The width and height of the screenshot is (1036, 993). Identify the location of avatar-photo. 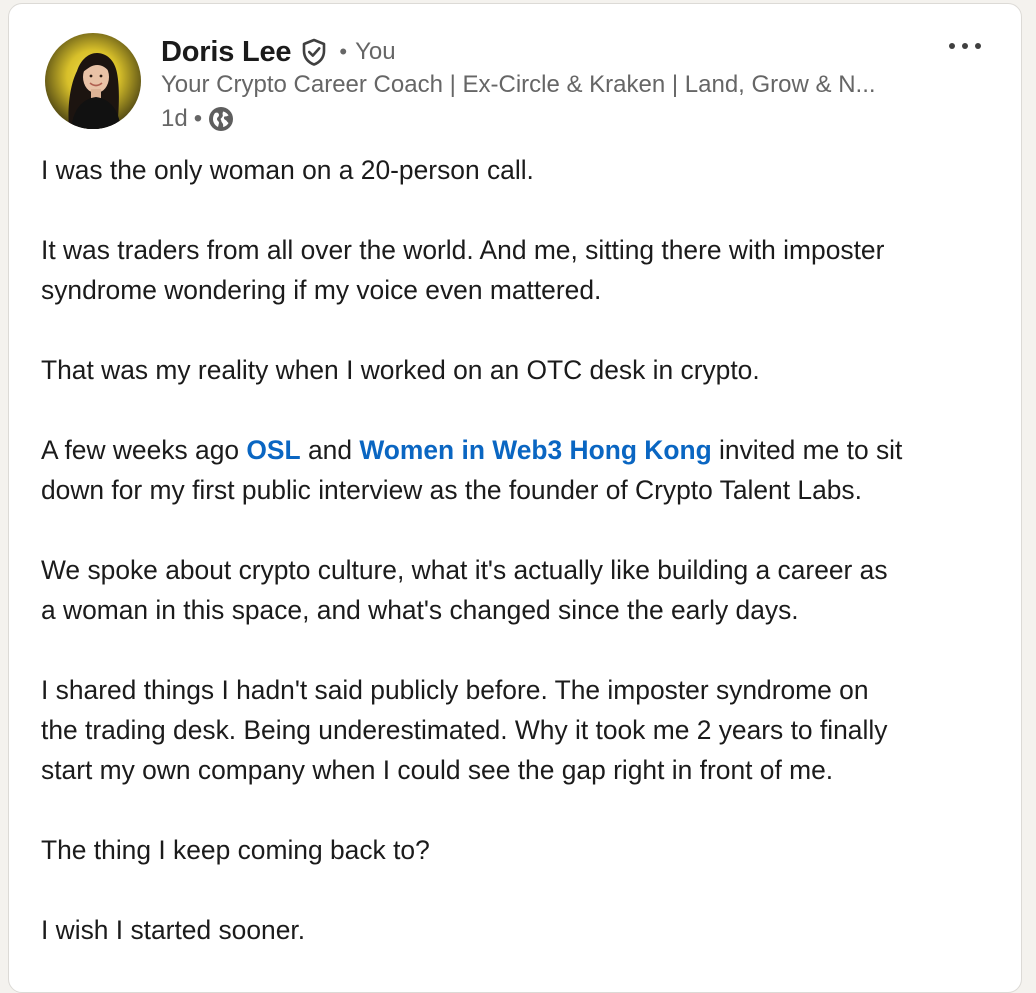
(93, 81).